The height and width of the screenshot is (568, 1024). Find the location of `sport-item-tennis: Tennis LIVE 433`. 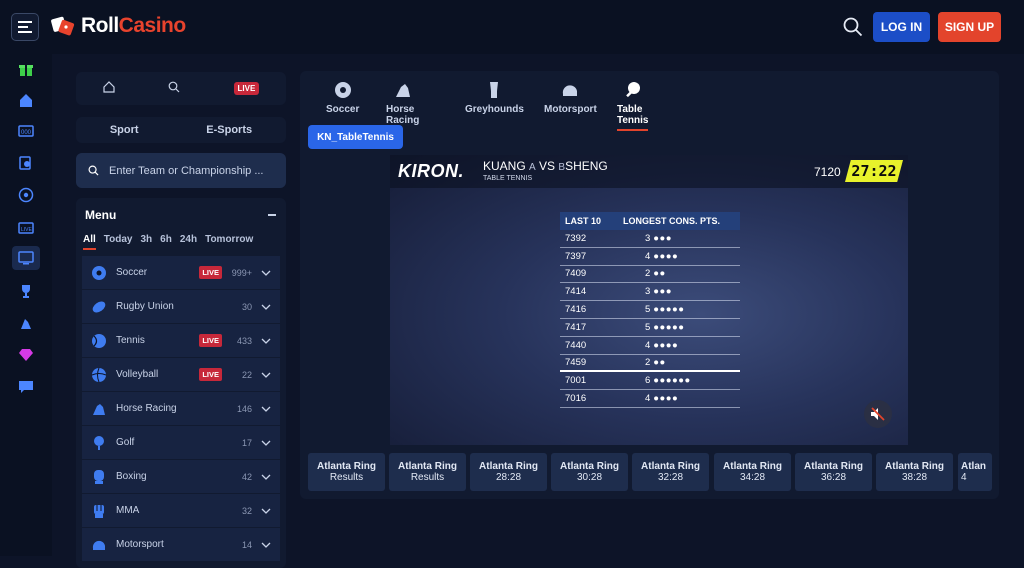

sport-item-tennis: Tennis LIVE 433 is located at coordinates (181, 340).